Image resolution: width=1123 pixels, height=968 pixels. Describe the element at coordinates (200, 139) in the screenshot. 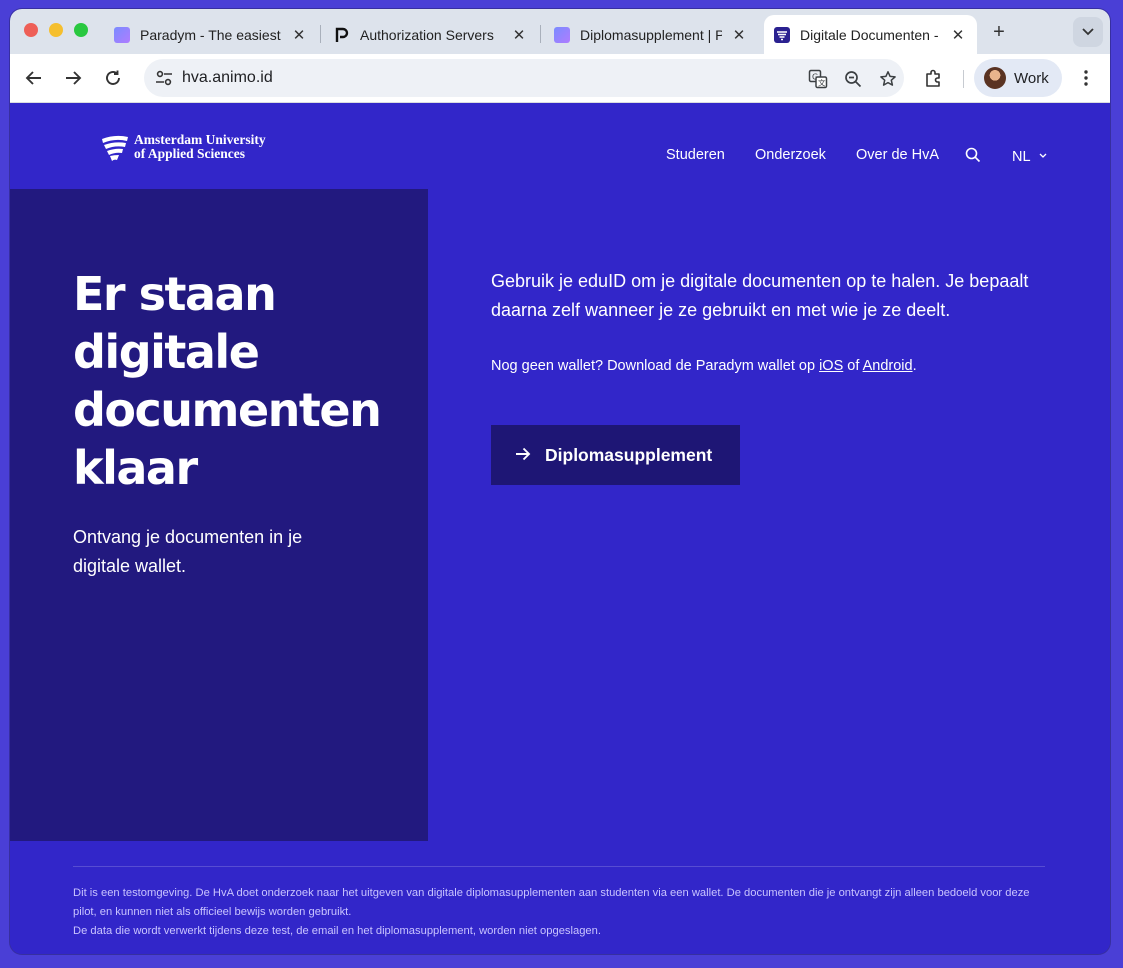

I see `logo-line-1: Amsterdam University` at that location.